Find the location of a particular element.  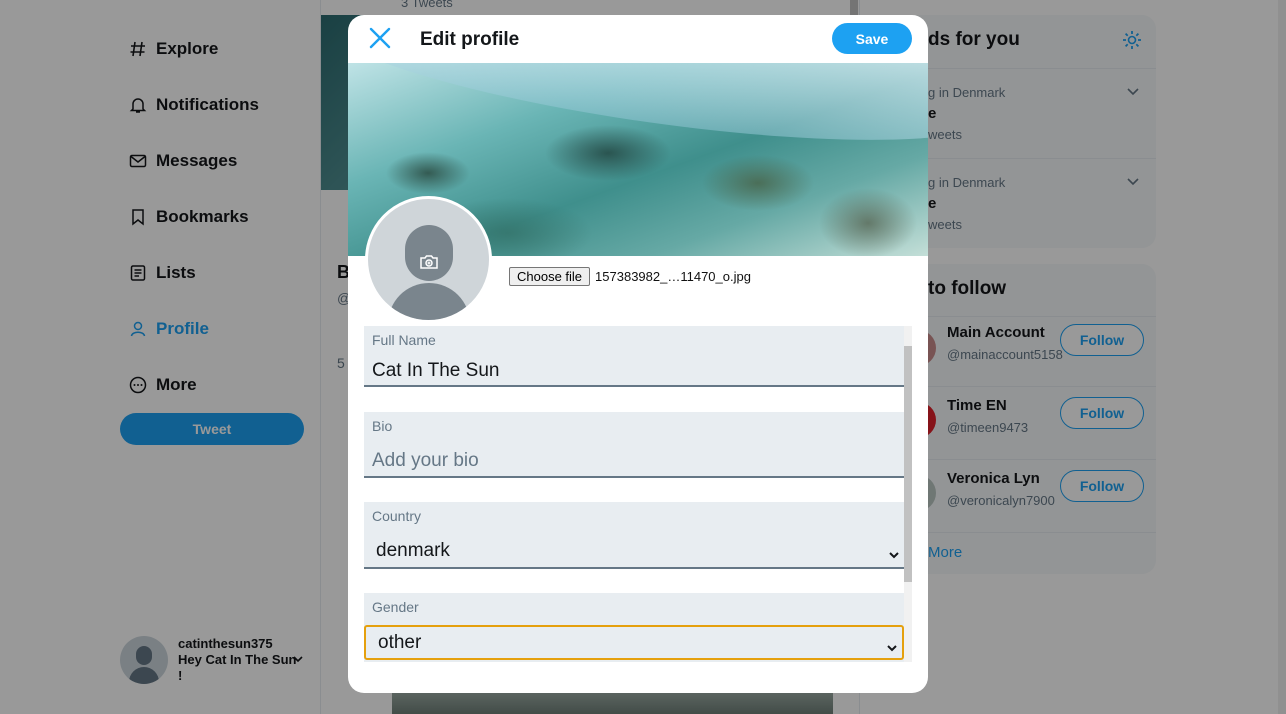

country-field: Country denmark is located at coordinates (634, 535).